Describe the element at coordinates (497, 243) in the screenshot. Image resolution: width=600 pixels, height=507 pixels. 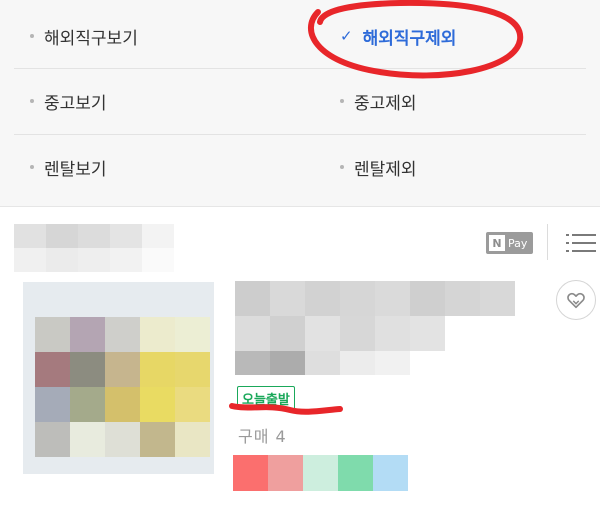
I see `npay-icon: N` at that location.